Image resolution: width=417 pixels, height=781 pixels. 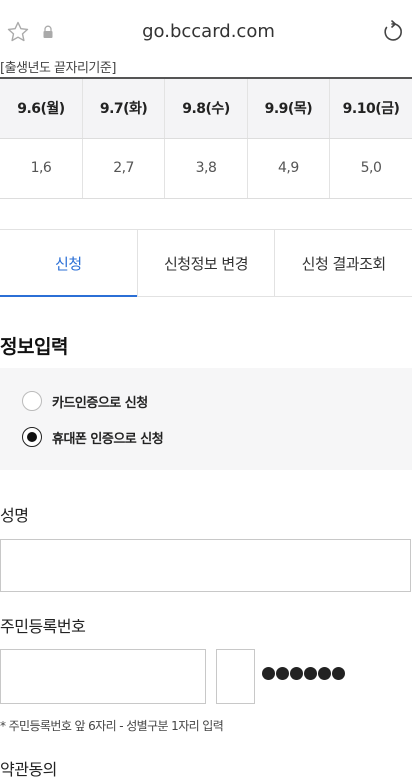 What do you see at coordinates (100, 403) in the screenshot?
I see `auth-option-label: 카드인증으로 신청` at bounding box center [100, 403].